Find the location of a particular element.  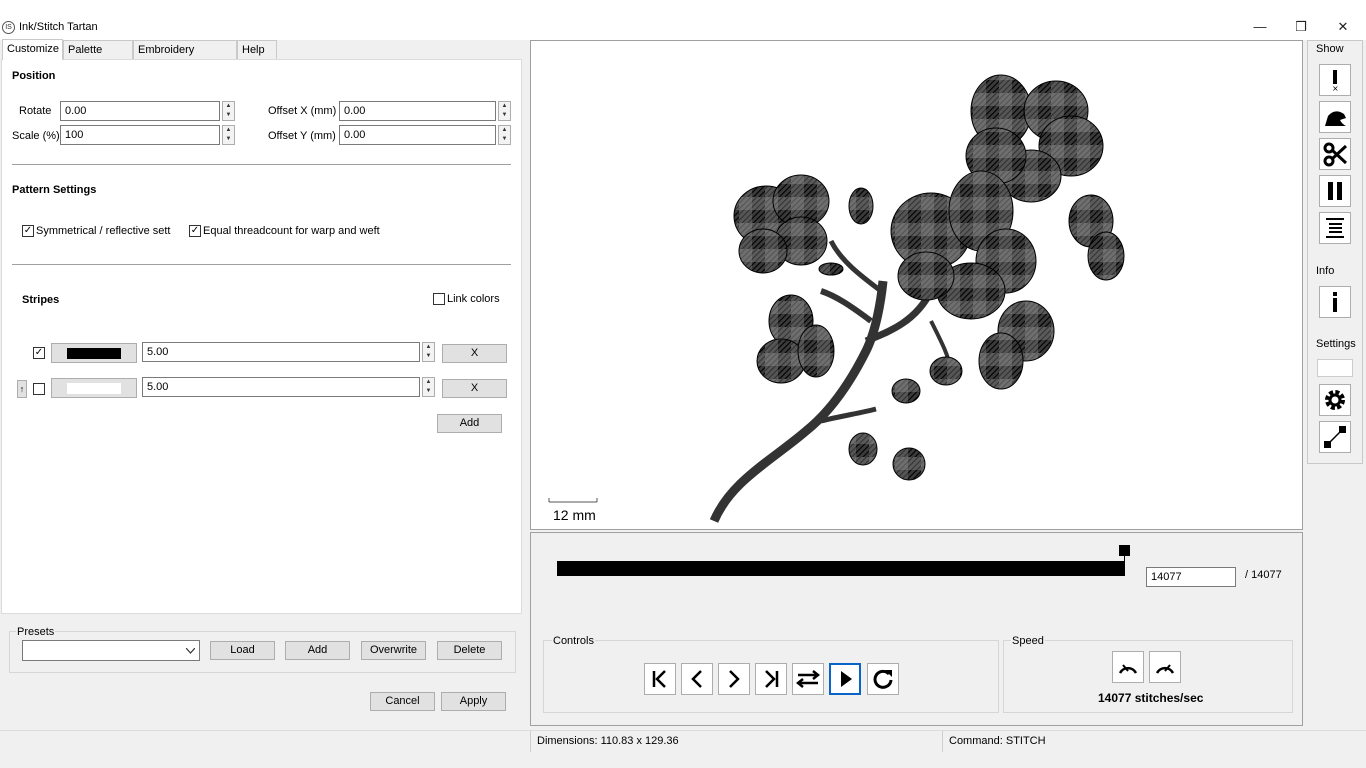

offset-x-spinner: ▲ ▼ is located at coordinates (504, 111).